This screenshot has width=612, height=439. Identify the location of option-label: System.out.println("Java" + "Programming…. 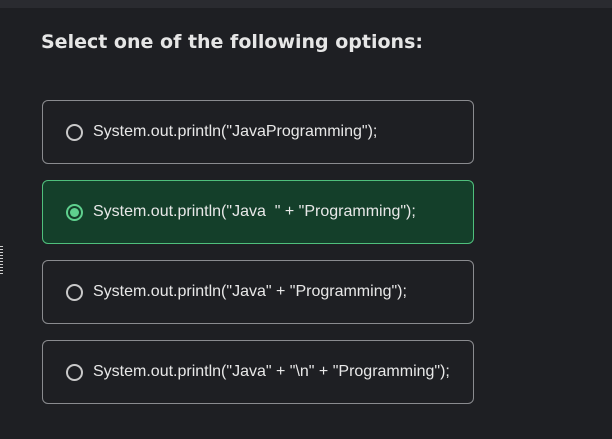
(250, 291).